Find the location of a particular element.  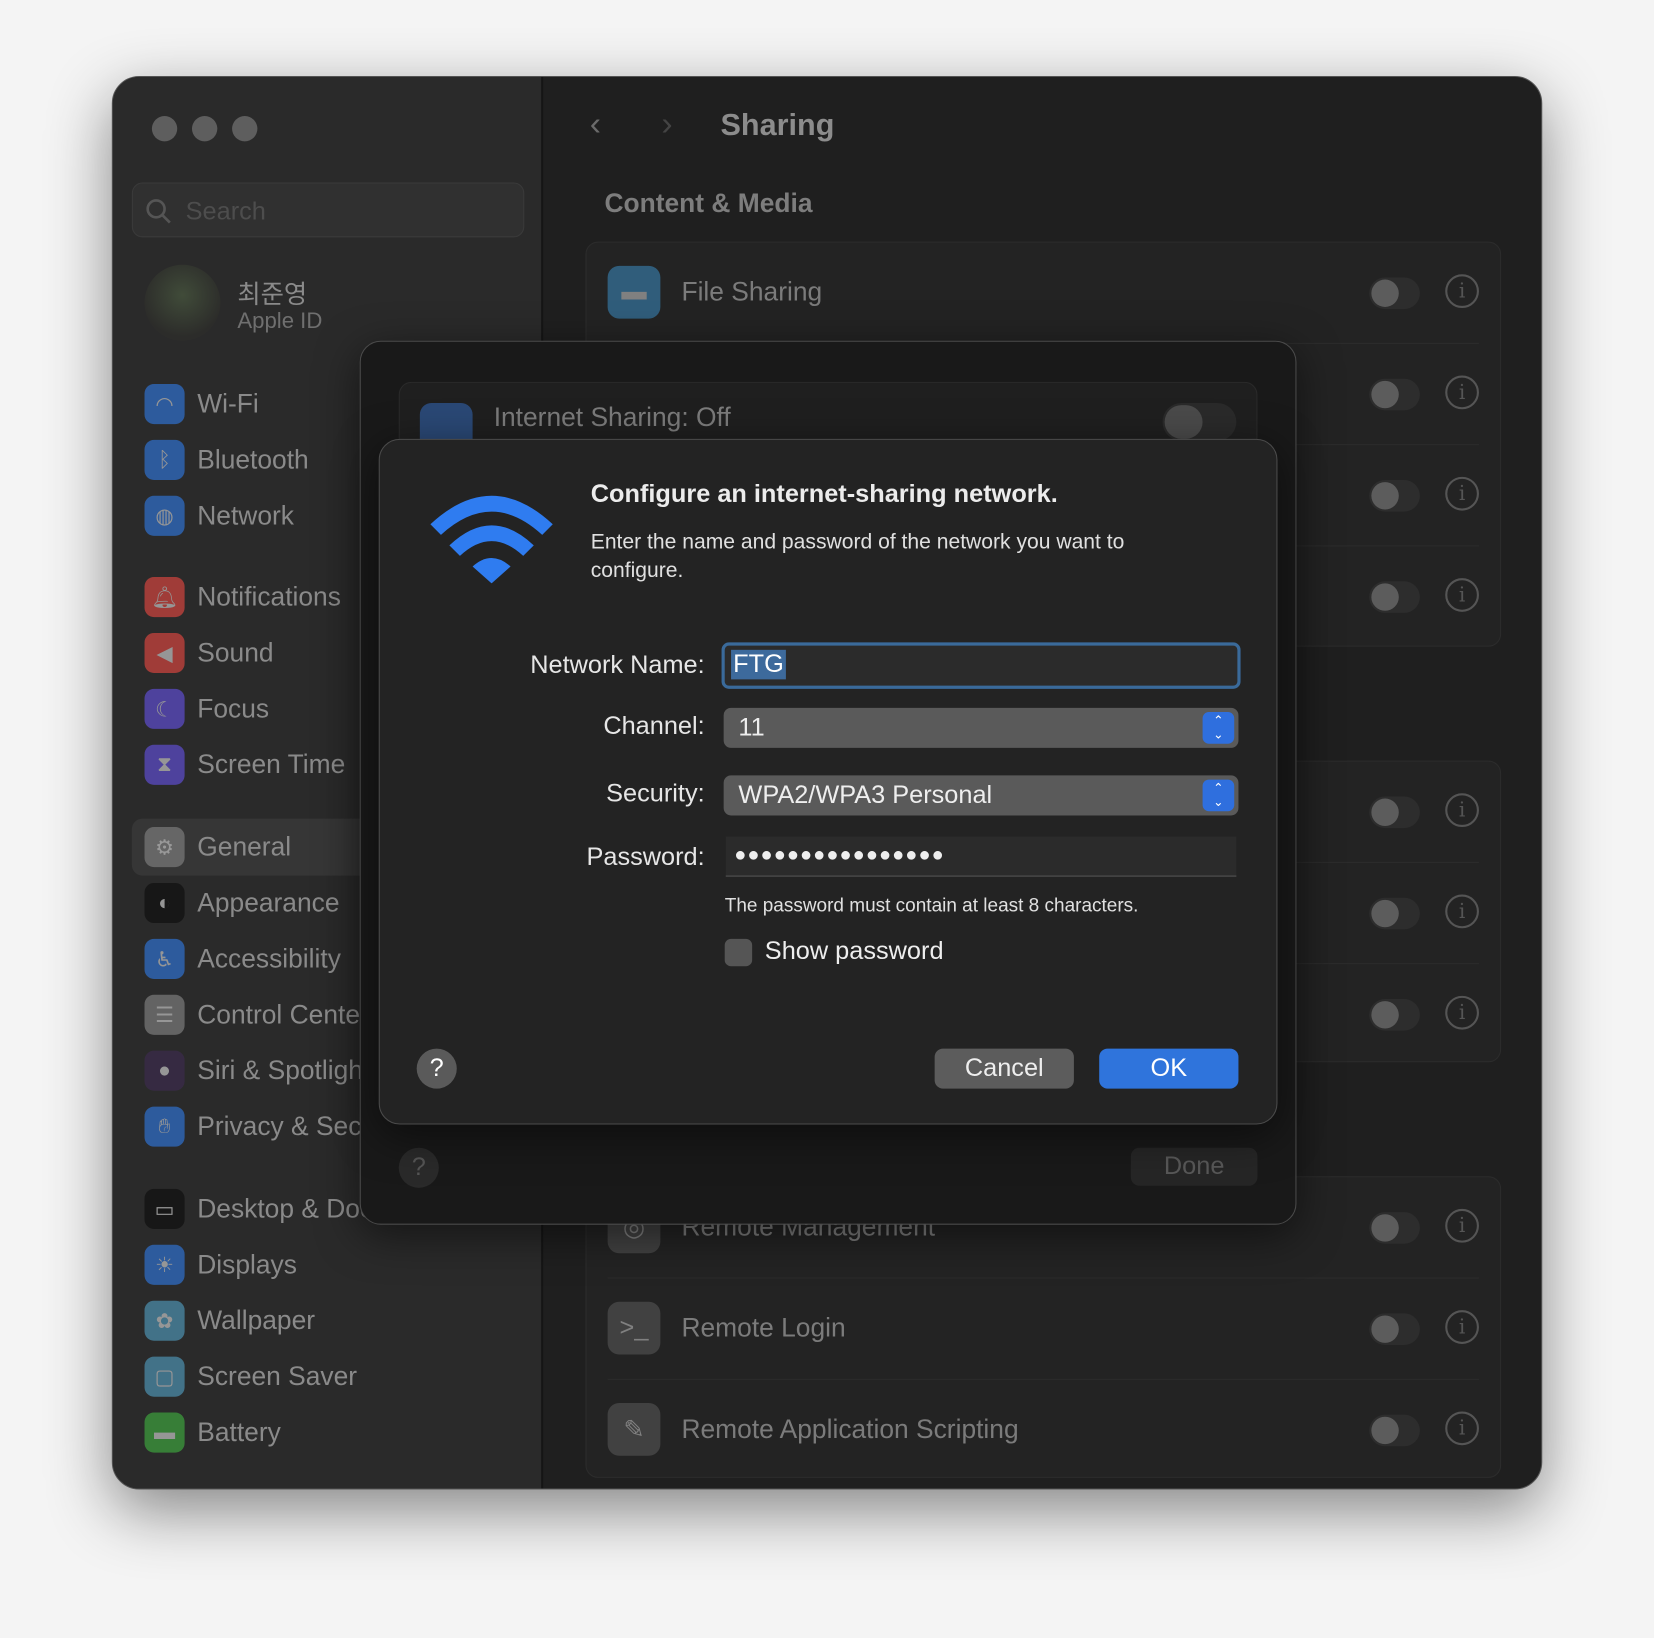

siri-icon: ● is located at coordinates (164, 1070).